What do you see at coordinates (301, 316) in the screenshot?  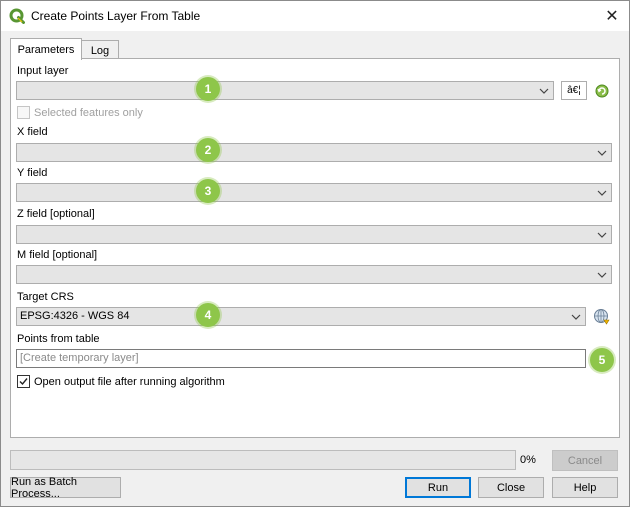 I see `target-crs-combo: EPSG:4326 - WGS 84` at bounding box center [301, 316].